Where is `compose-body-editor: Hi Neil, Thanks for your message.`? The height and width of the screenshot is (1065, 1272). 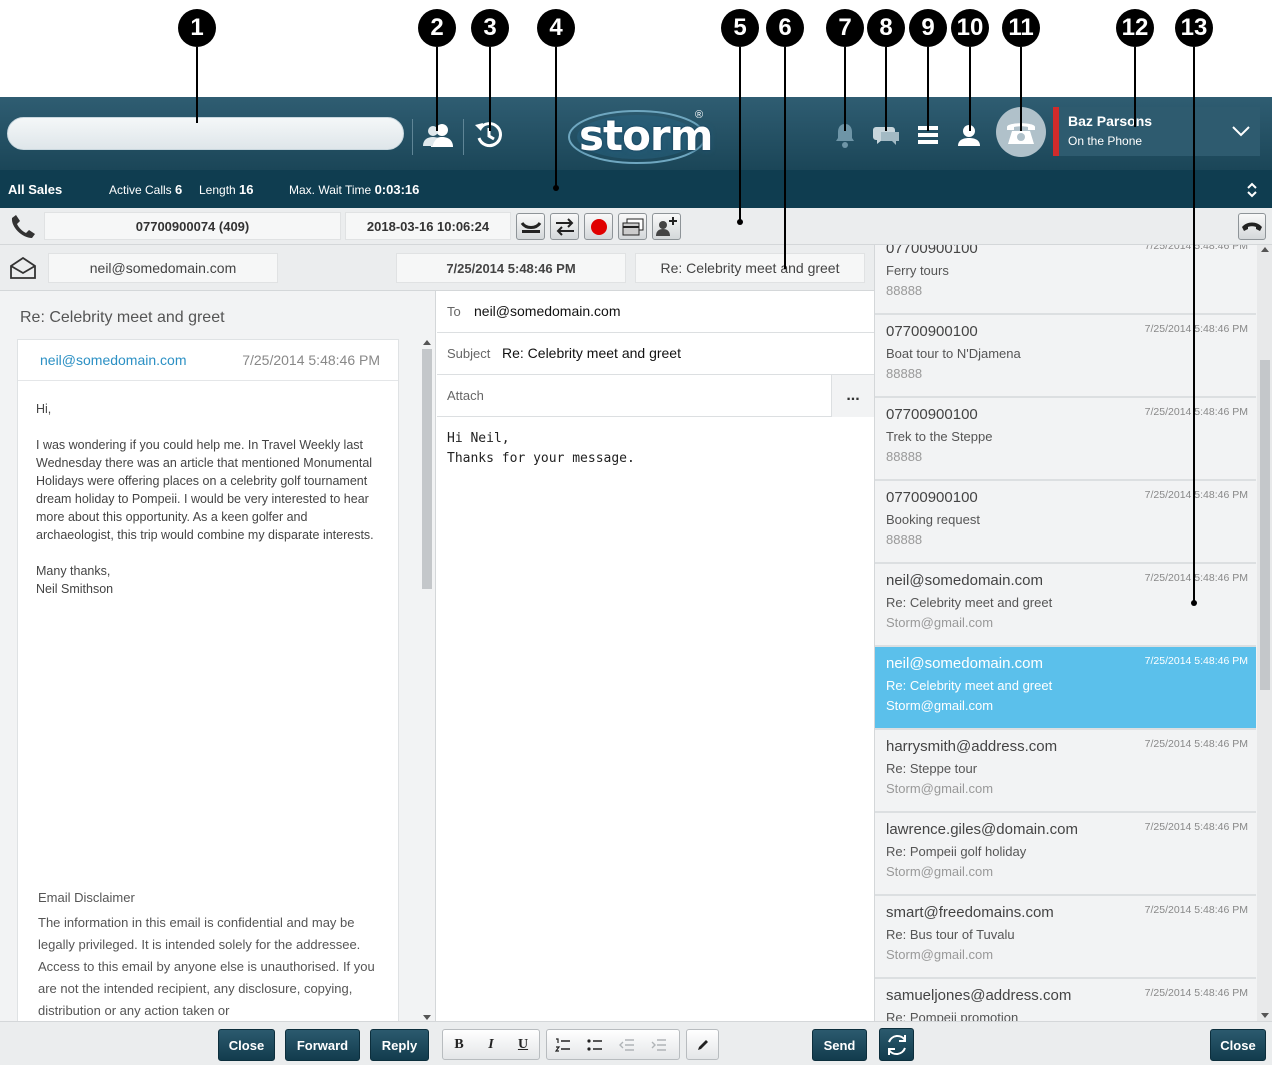 compose-body-editor: Hi Neil, Thanks for your message. is located at coordinates (541, 449).